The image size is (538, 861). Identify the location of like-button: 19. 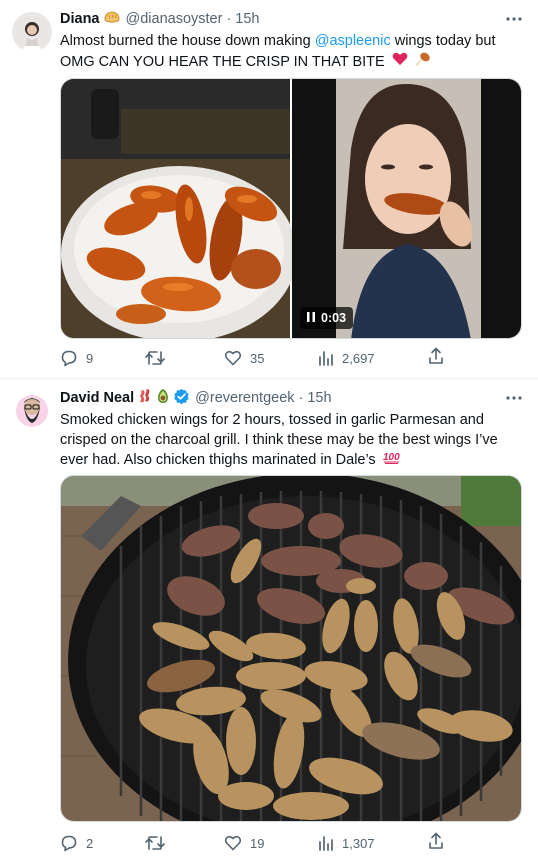
(244, 843).